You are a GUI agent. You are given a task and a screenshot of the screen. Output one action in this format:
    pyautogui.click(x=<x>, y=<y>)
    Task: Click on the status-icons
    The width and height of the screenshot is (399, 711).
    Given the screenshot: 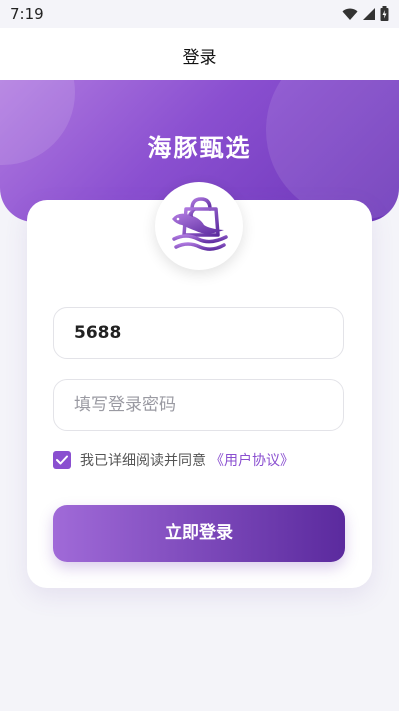 What is the action you would take?
    pyautogui.click(x=365, y=13)
    